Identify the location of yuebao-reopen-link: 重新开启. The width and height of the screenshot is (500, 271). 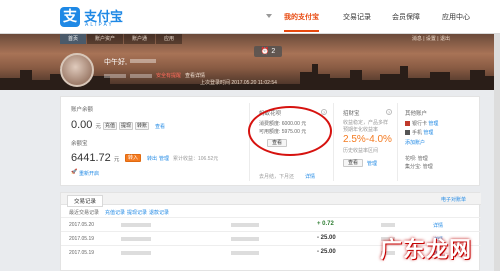
(89, 173).